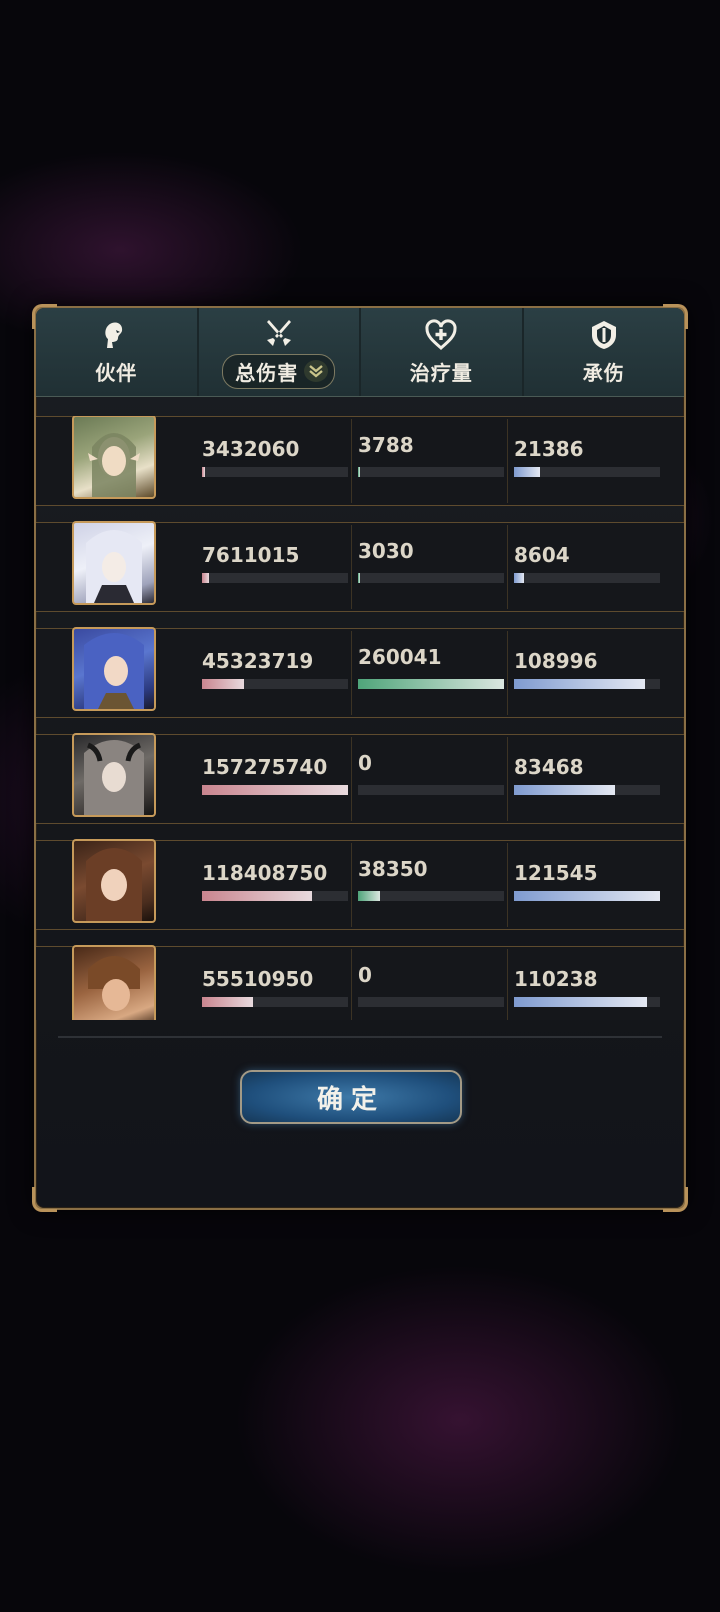  I want to click on damage-cell: 55510950, so click(276, 983).